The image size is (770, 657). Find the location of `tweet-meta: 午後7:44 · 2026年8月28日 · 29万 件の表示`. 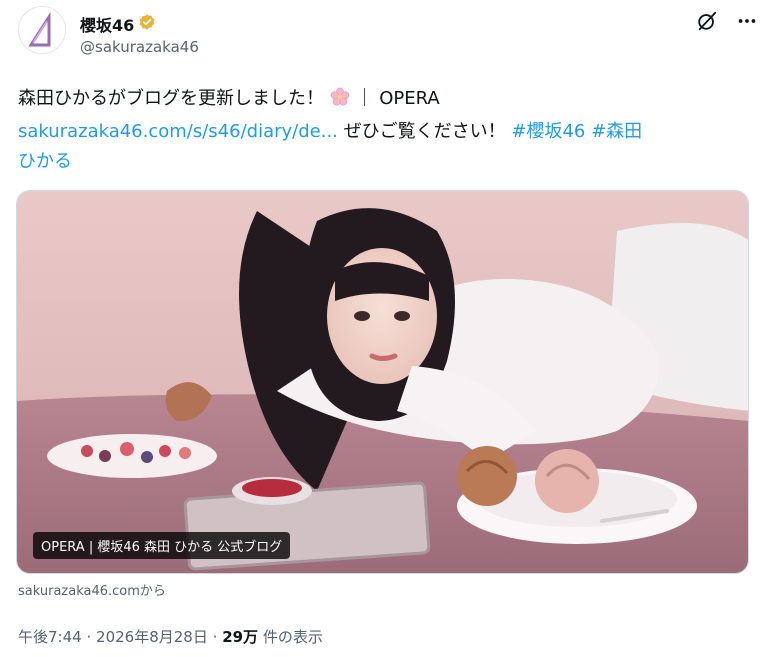

tweet-meta: 午後7:44 · 2026年8月28日 · 29万 件の表示 is located at coordinates (170, 636).